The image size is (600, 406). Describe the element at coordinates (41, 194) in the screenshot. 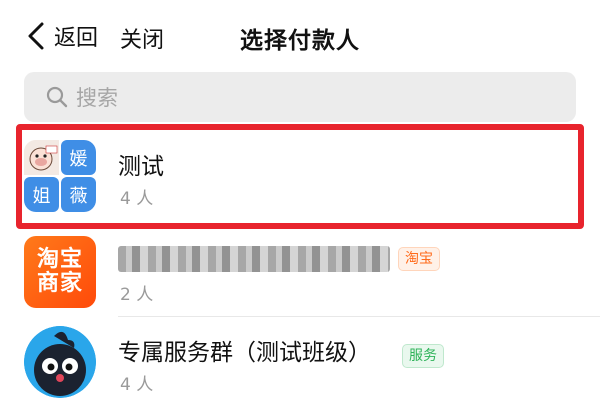

I see `avatar-cell: 姐` at that location.